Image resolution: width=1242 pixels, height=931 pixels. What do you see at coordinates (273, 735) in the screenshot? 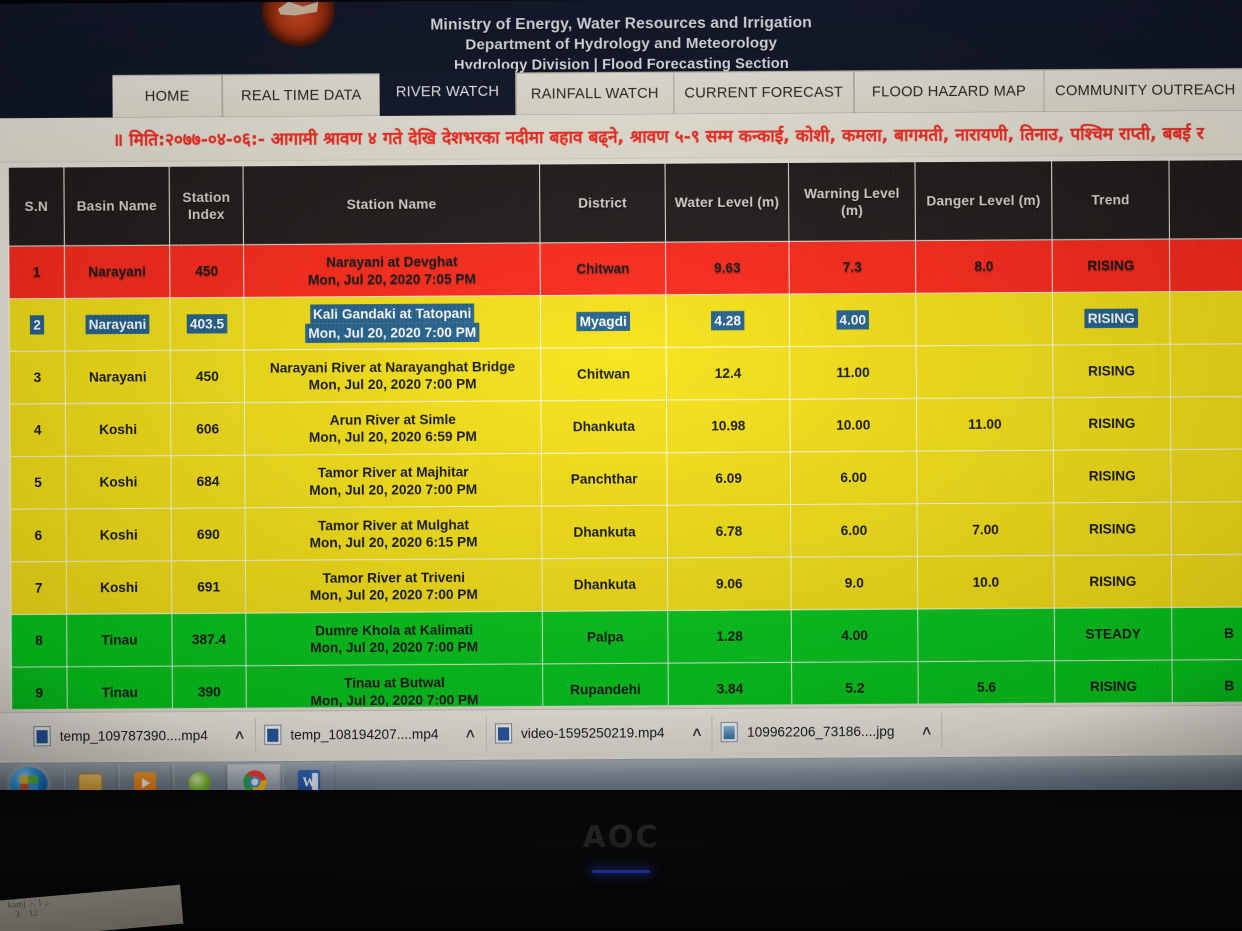
I see `video-file-icon` at bounding box center [273, 735].